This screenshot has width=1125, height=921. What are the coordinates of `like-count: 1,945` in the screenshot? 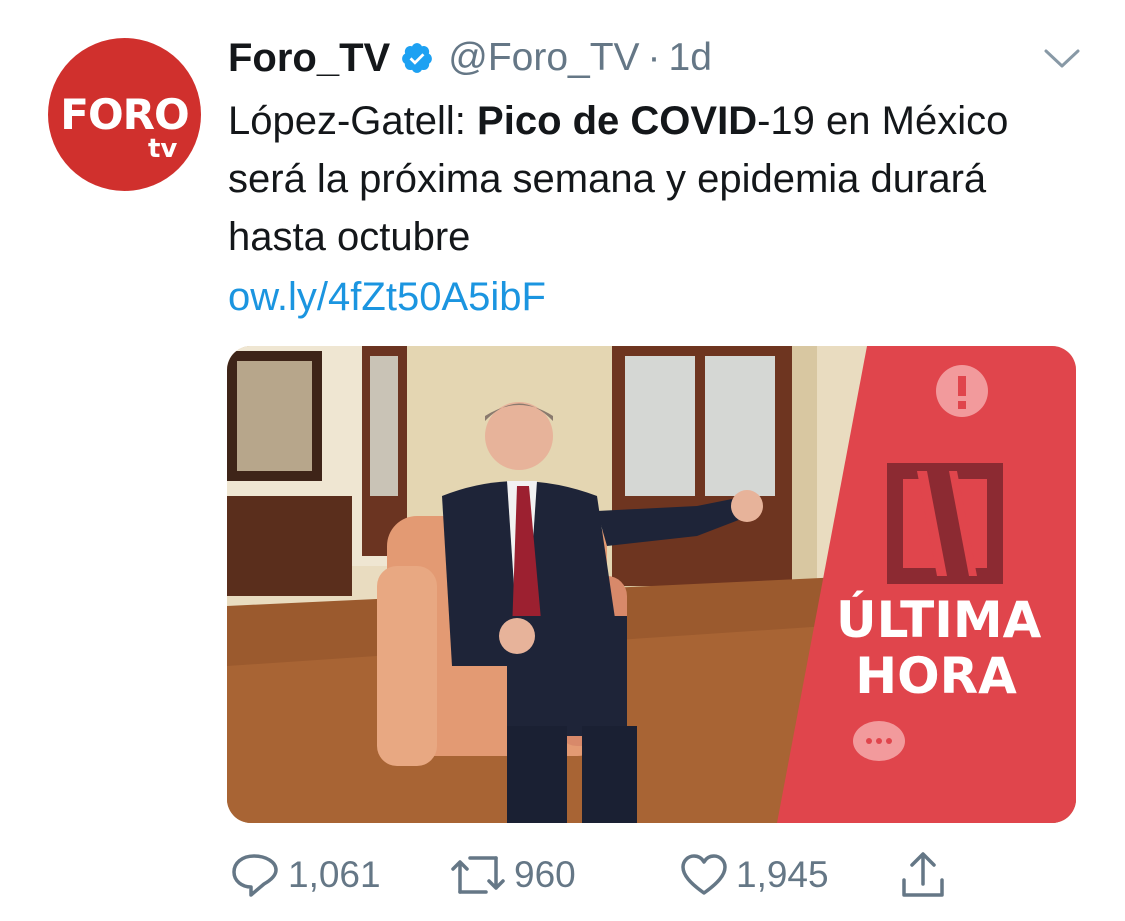 It's located at (782, 874).